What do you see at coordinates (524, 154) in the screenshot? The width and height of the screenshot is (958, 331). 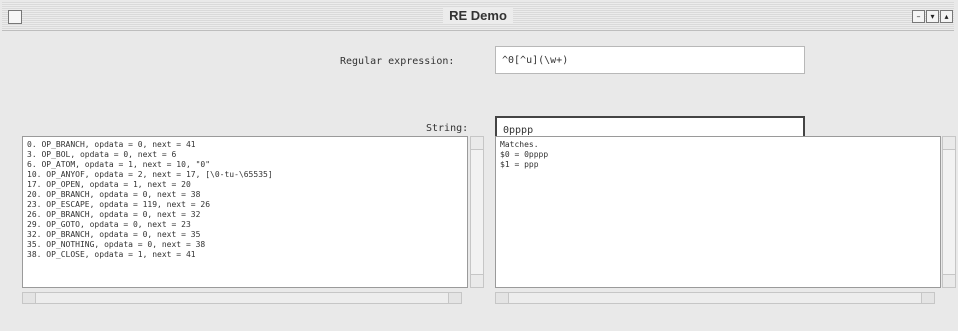 I see `result-line: $0 = 0pppp` at bounding box center [524, 154].